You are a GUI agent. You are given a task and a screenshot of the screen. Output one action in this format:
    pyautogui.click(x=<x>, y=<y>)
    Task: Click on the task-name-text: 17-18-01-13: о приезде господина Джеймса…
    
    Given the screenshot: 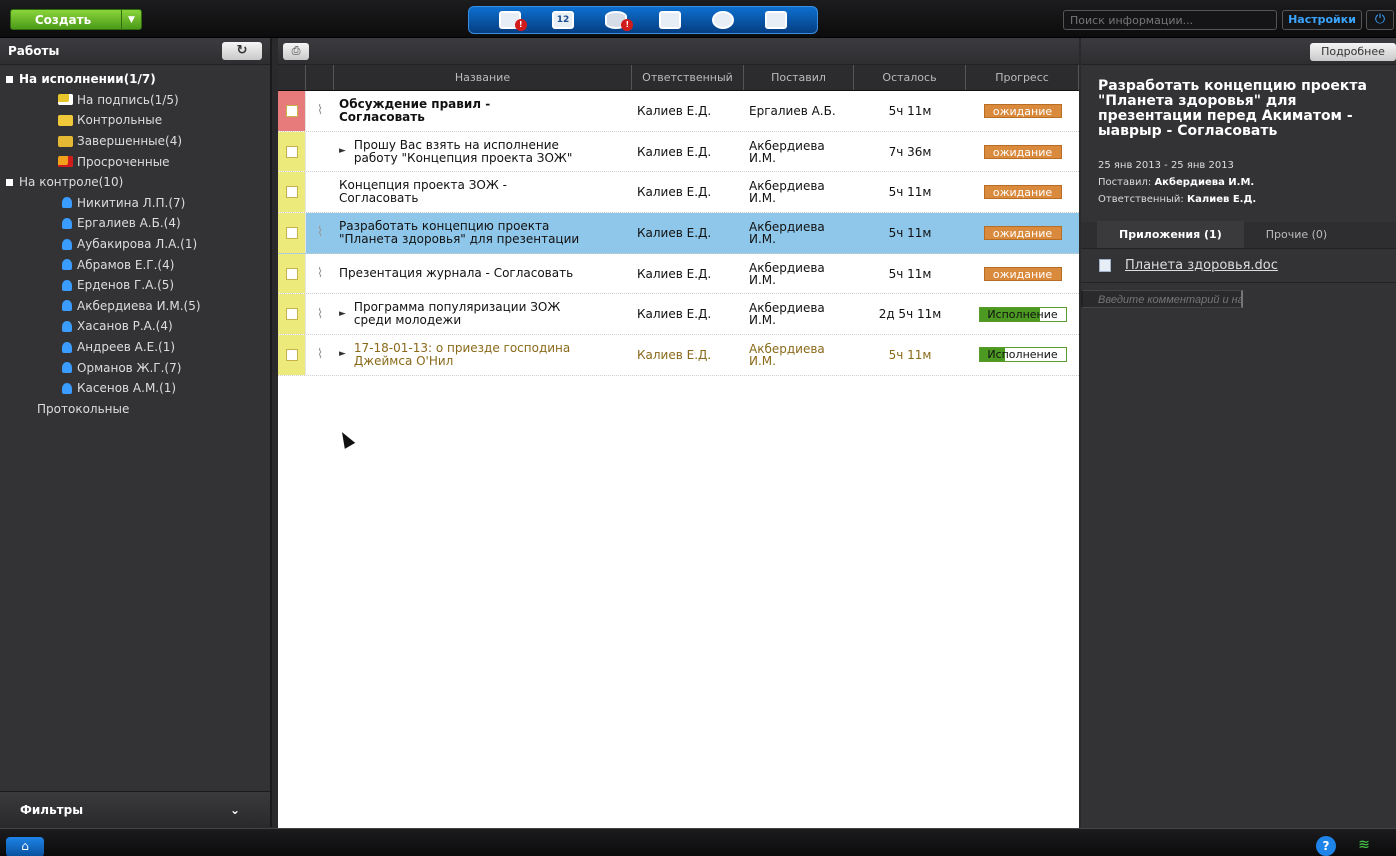 What is the action you would take?
    pyautogui.click(x=462, y=354)
    